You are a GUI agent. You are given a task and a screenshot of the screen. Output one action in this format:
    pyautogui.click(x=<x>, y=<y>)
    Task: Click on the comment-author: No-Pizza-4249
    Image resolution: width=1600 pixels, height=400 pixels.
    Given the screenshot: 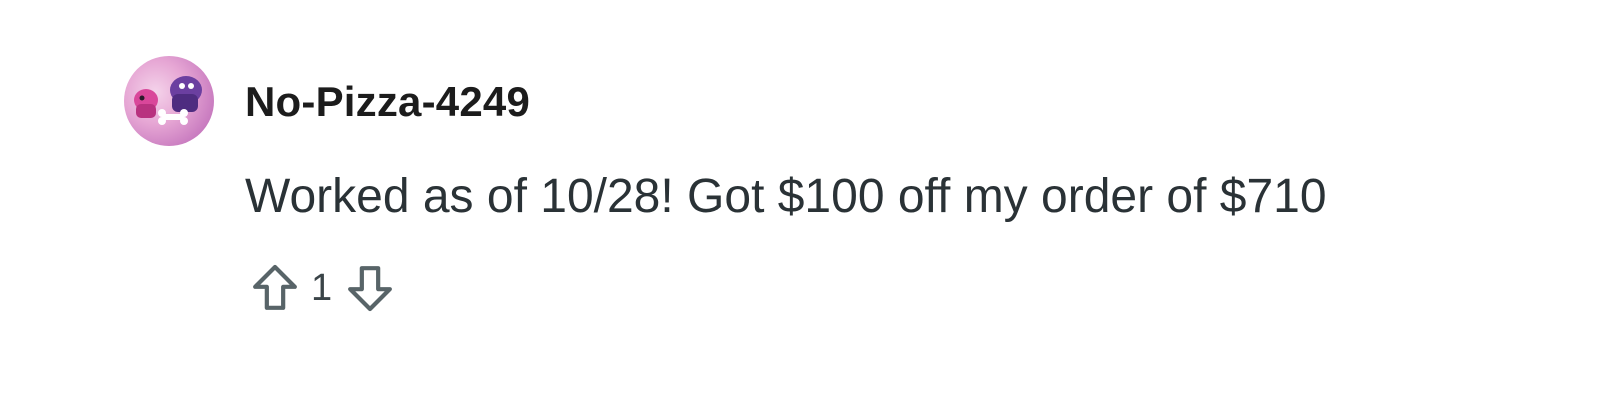 What is the action you would take?
    pyautogui.click(x=387, y=102)
    